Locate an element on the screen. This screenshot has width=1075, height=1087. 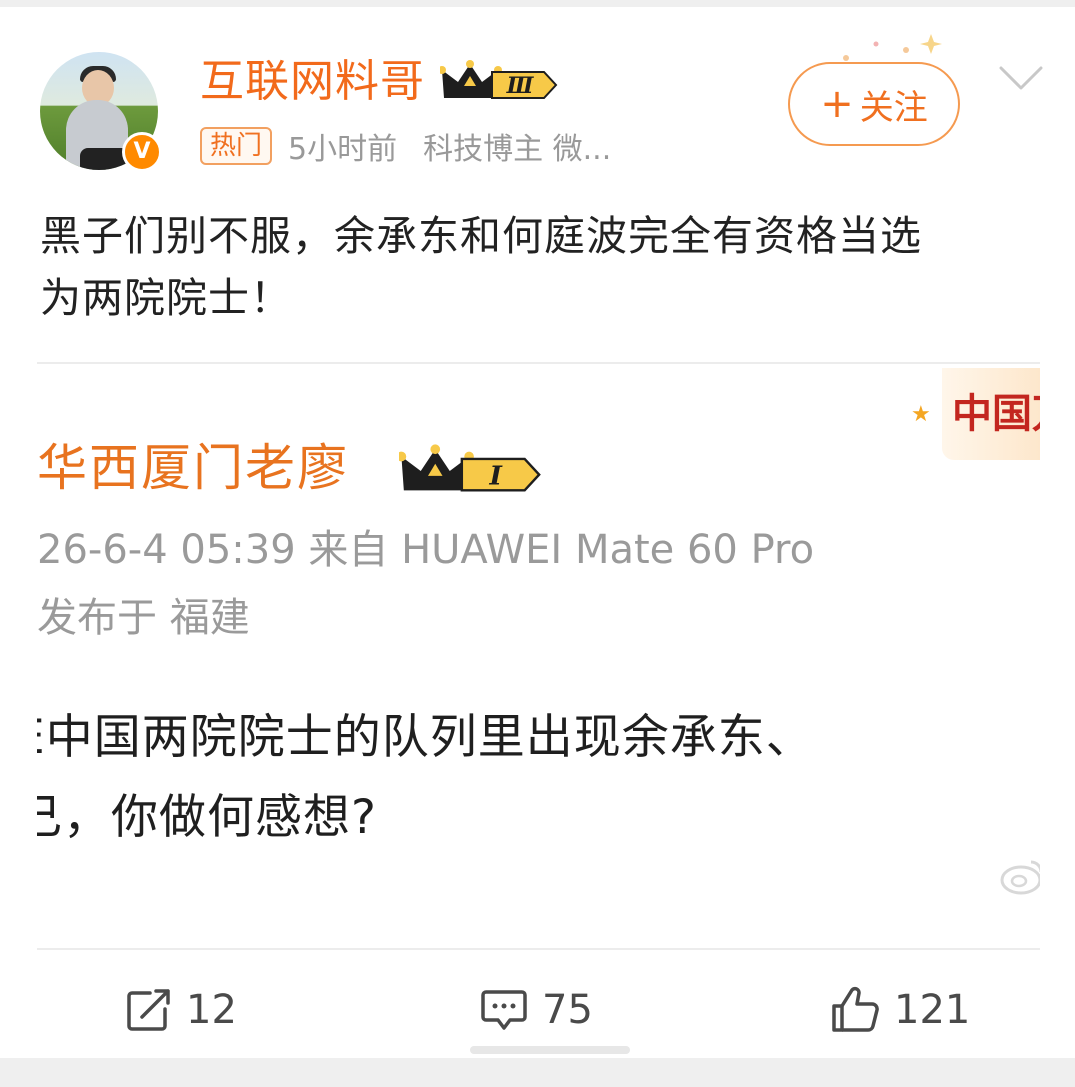
quoted-body-line: E中国两院院士的队列里出现余承东、 is located at coordinates (425, 737).